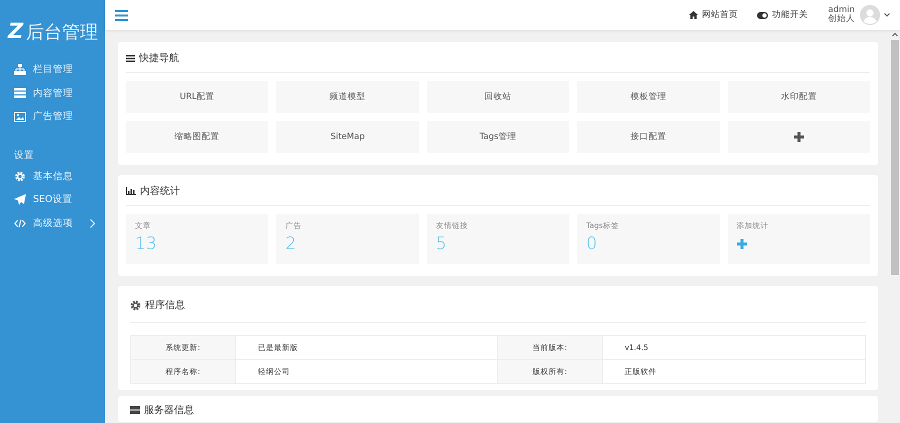 This screenshot has width=900, height=423. Describe the element at coordinates (648, 97) in the screenshot. I see `quick-link: 模板管理` at that location.